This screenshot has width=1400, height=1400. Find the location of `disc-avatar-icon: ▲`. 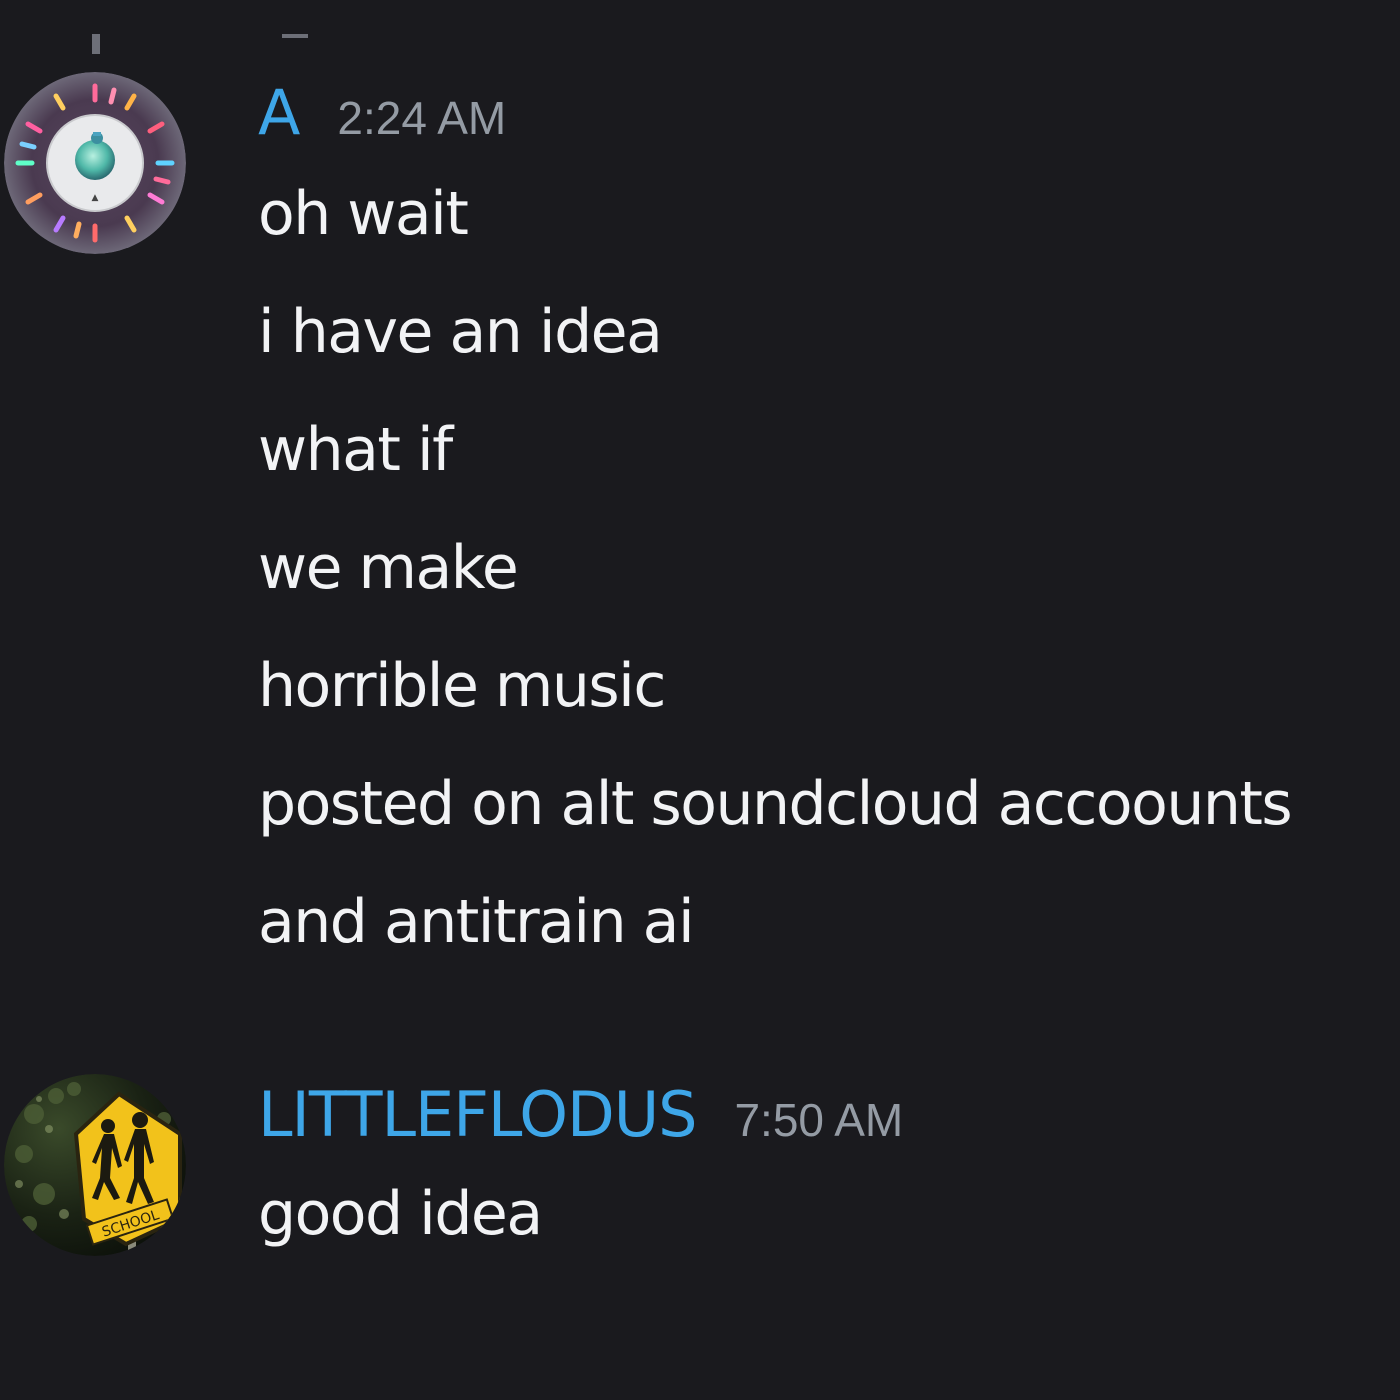

disc-avatar-icon: ▲ is located at coordinates (95, 163).